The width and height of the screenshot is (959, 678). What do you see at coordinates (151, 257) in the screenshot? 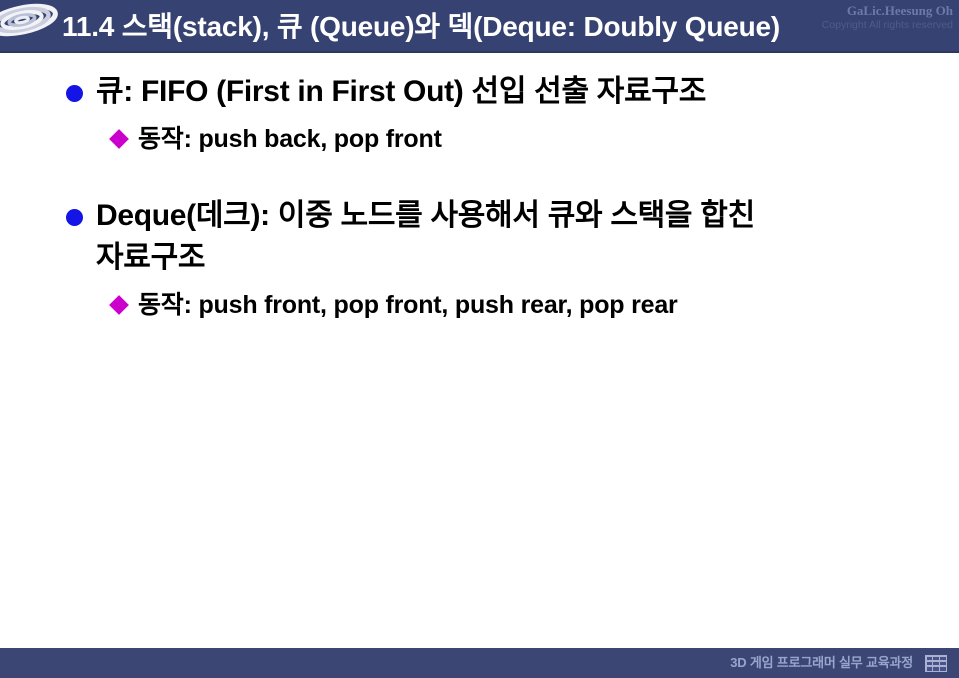
I see `bullet-level1-deque-text-wrap: 자료구조` at bounding box center [151, 257].